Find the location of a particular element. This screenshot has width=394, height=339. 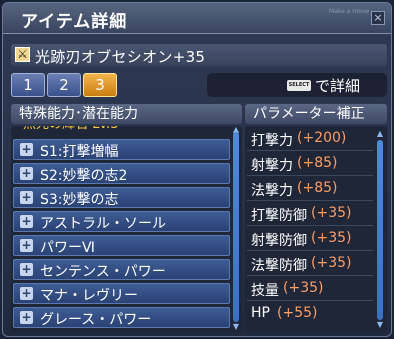

sword-icon: ⚔ is located at coordinates (22, 54).